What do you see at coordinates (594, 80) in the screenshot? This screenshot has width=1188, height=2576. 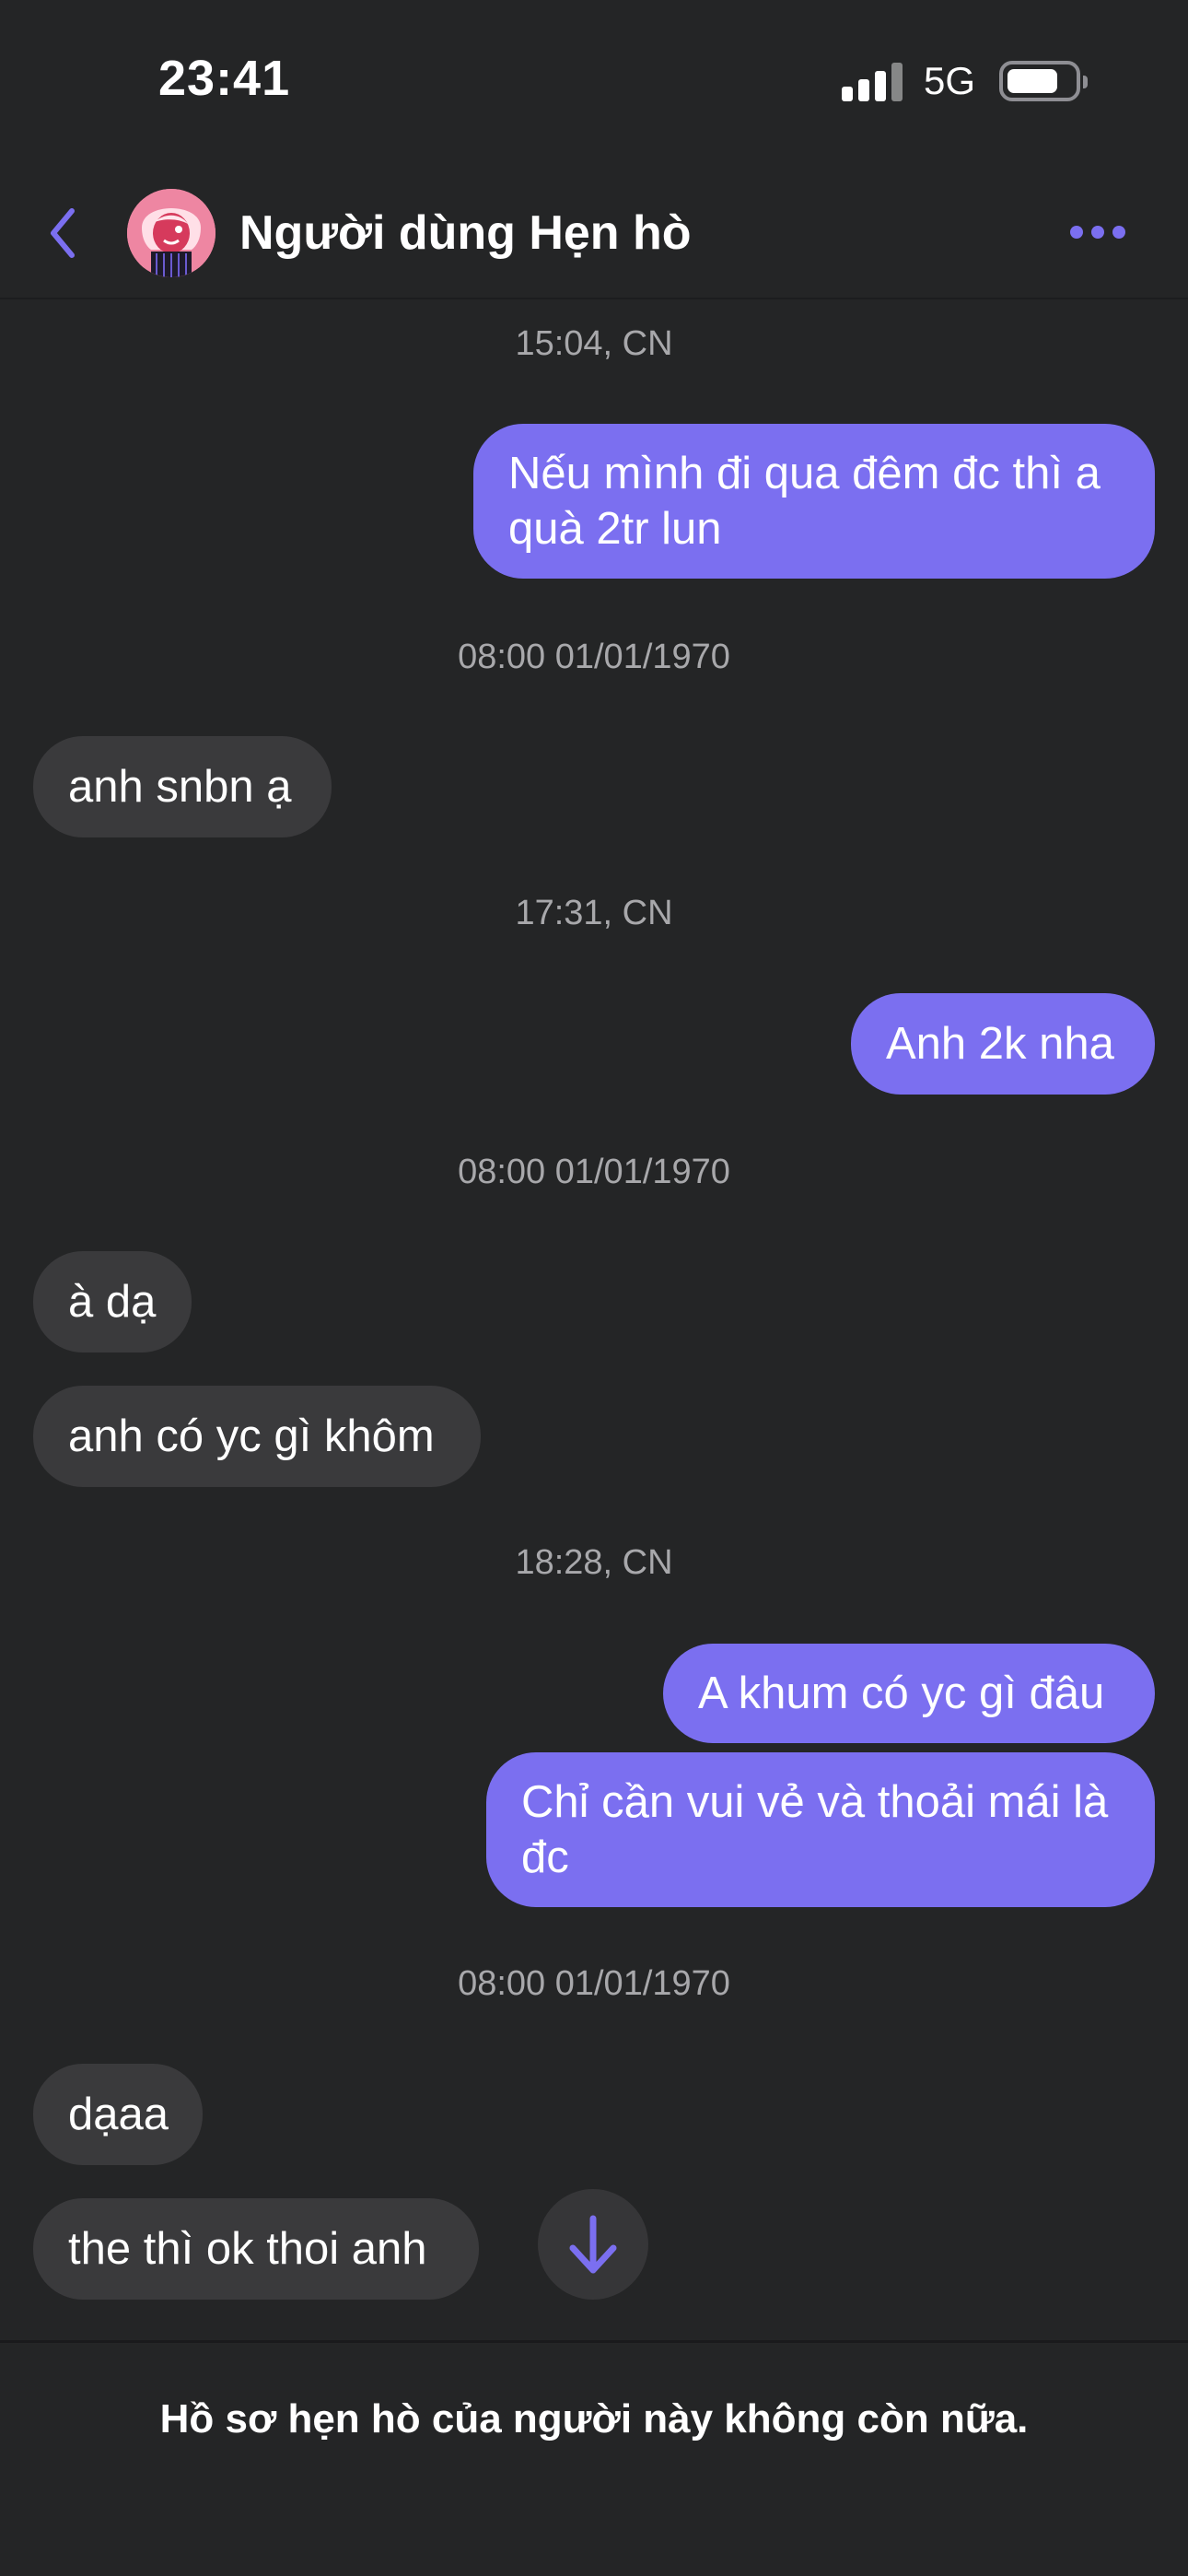 I see `status-bar: 23:41 5G` at bounding box center [594, 80].